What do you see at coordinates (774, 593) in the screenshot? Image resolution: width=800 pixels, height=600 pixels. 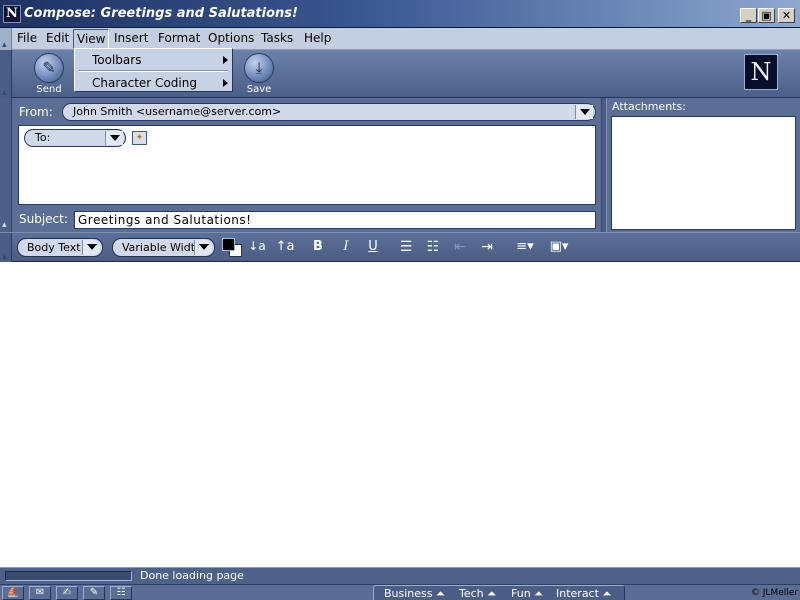 I see `copyright-text: © JLMeller` at bounding box center [774, 593].